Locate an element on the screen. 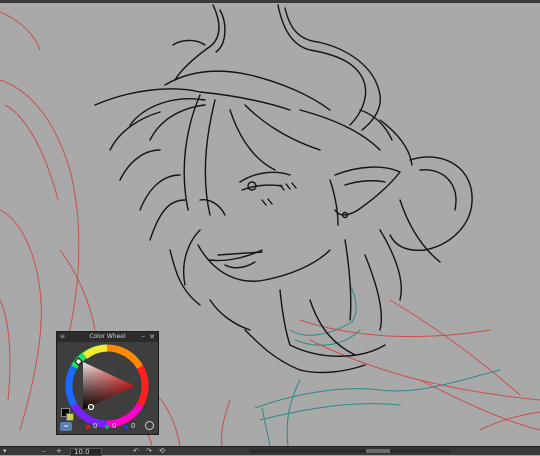 This screenshot has width=540, height=456. close-icon: ✕ is located at coordinates (152, 337).